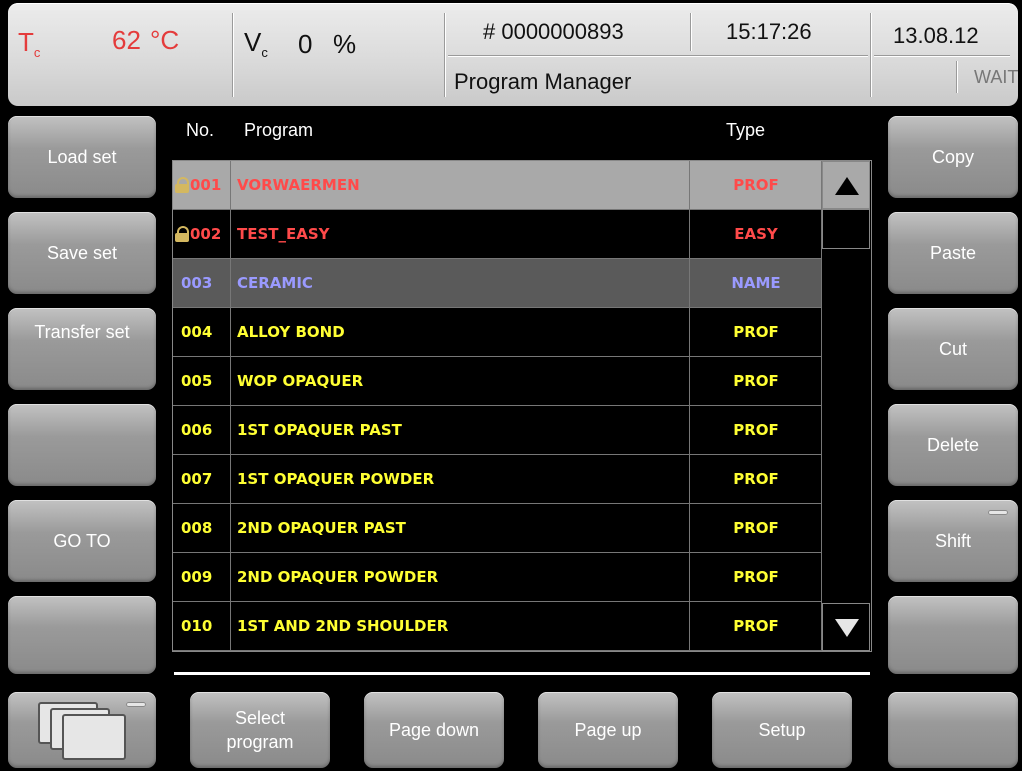  I want to click on program-number-text: 004, so click(197, 332).